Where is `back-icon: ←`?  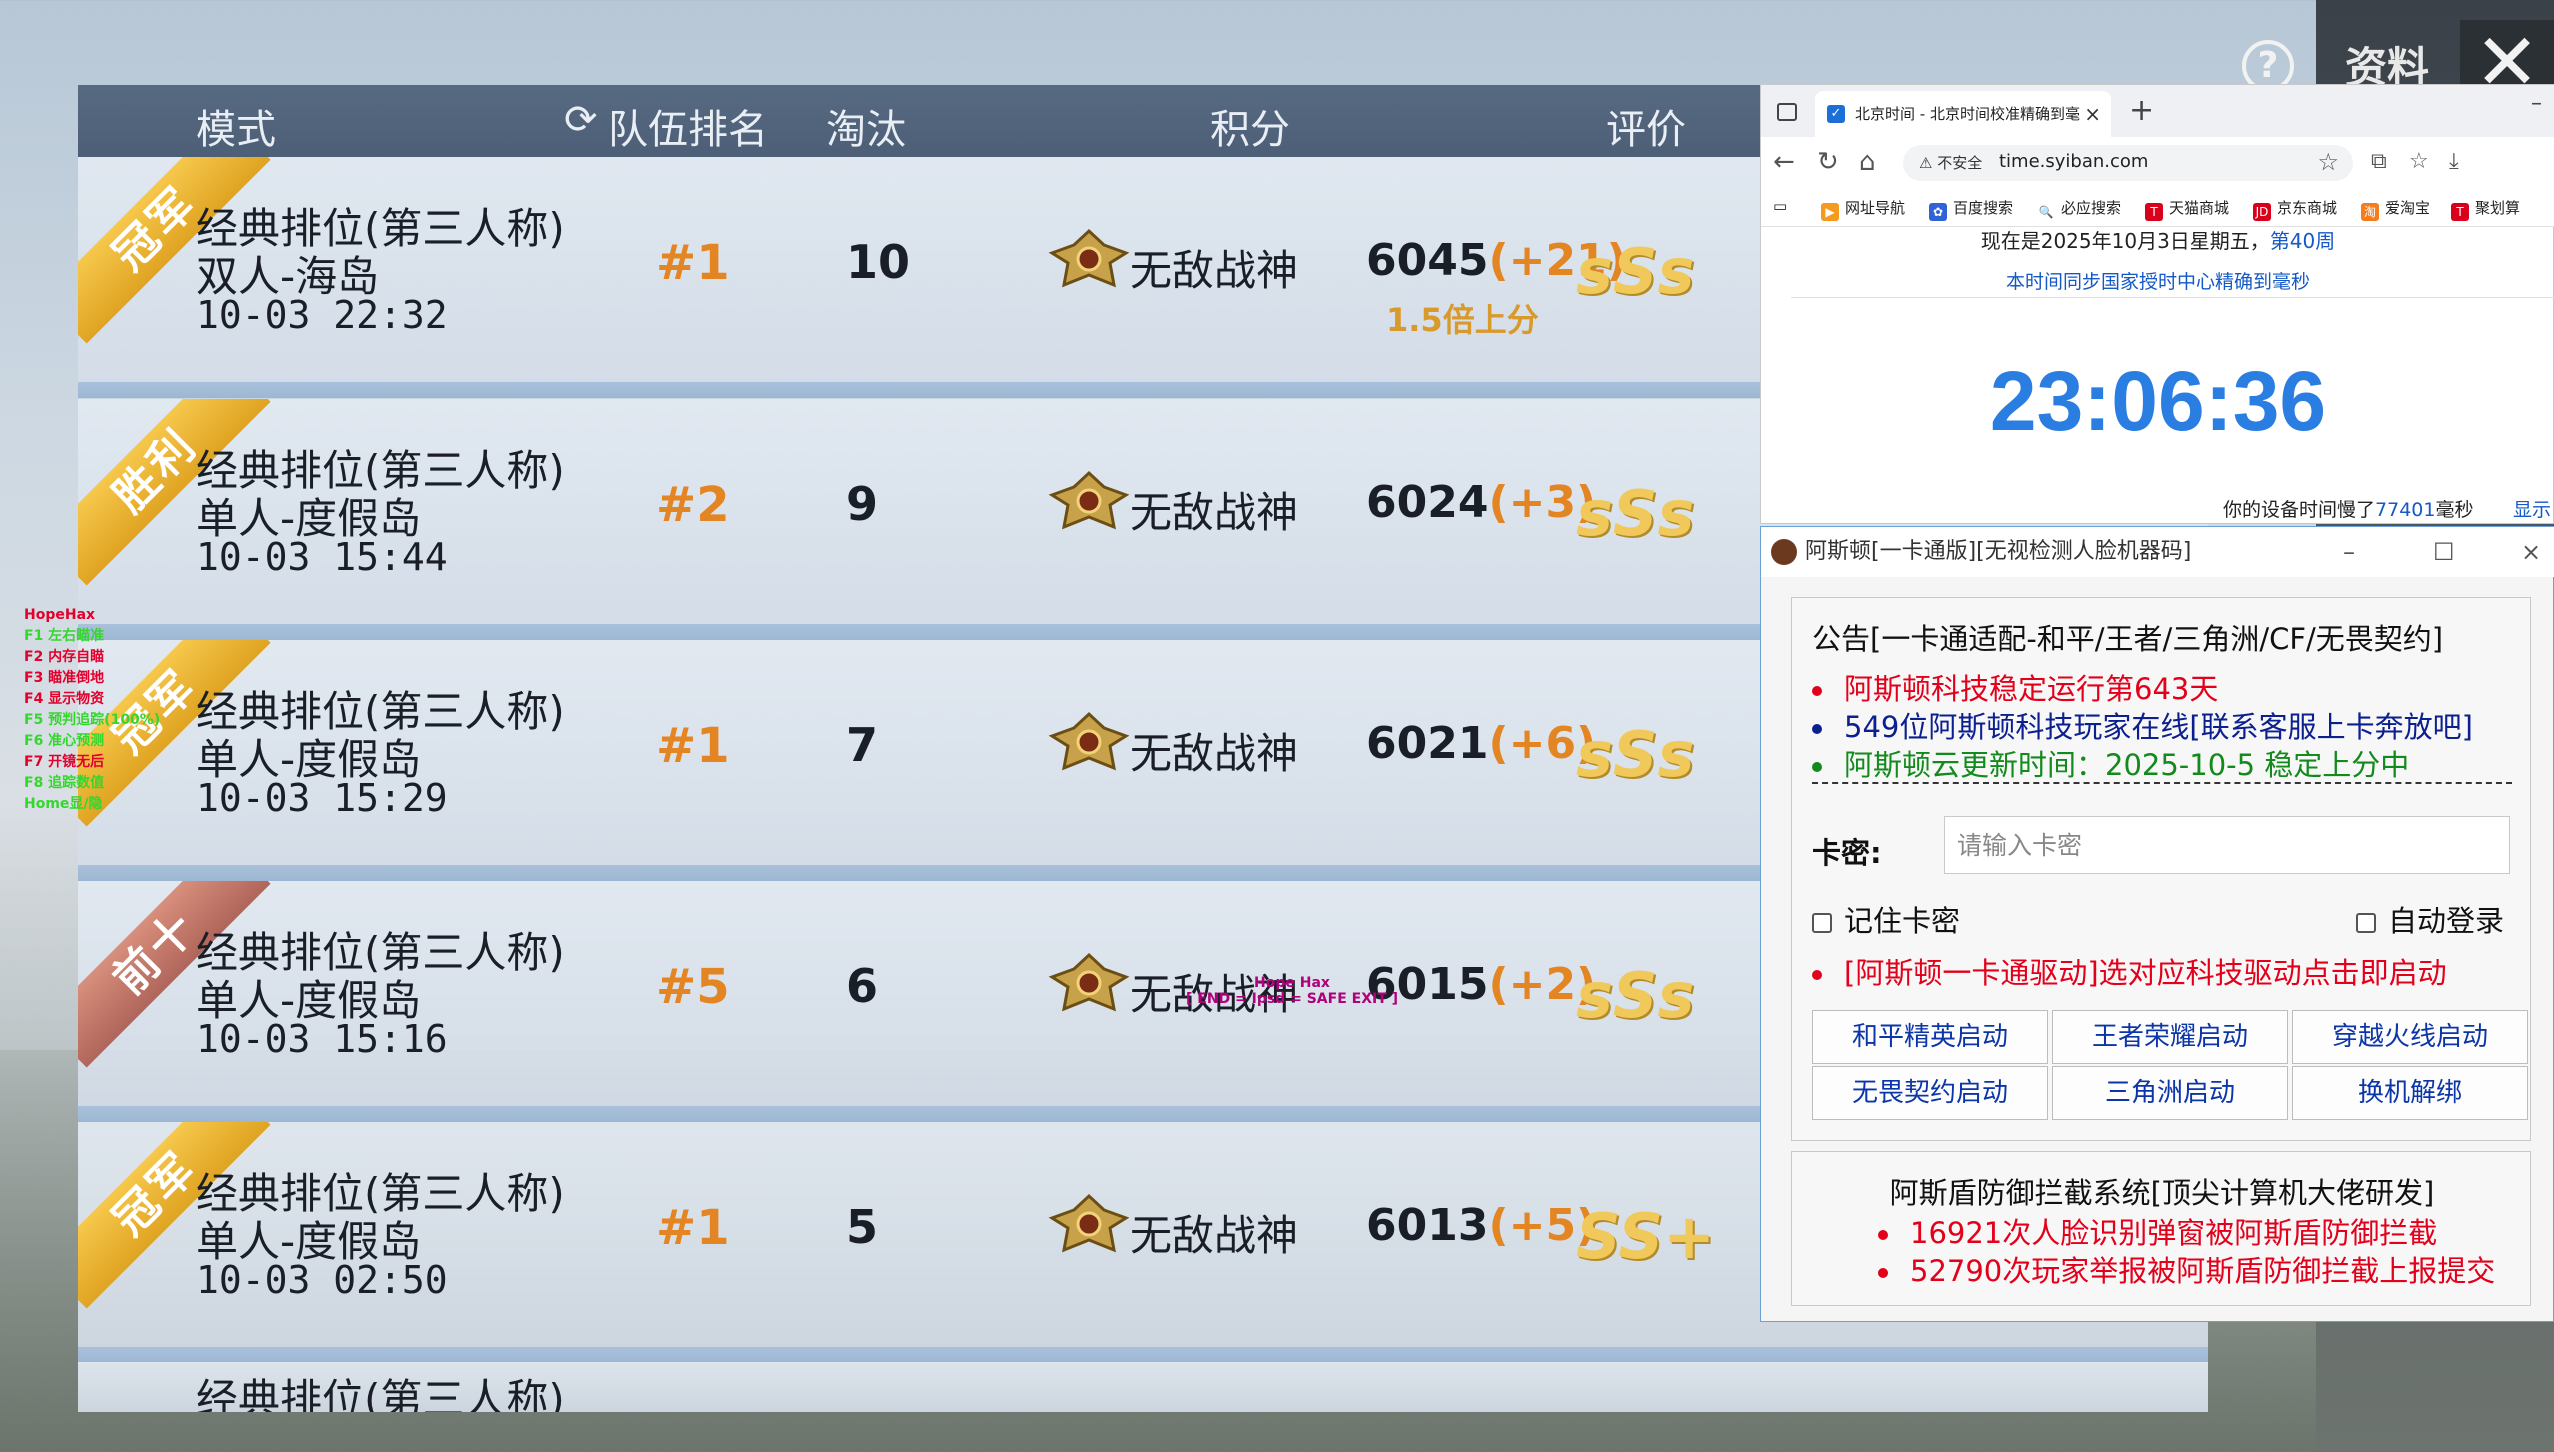
back-icon: ← is located at coordinates (1784, 162).